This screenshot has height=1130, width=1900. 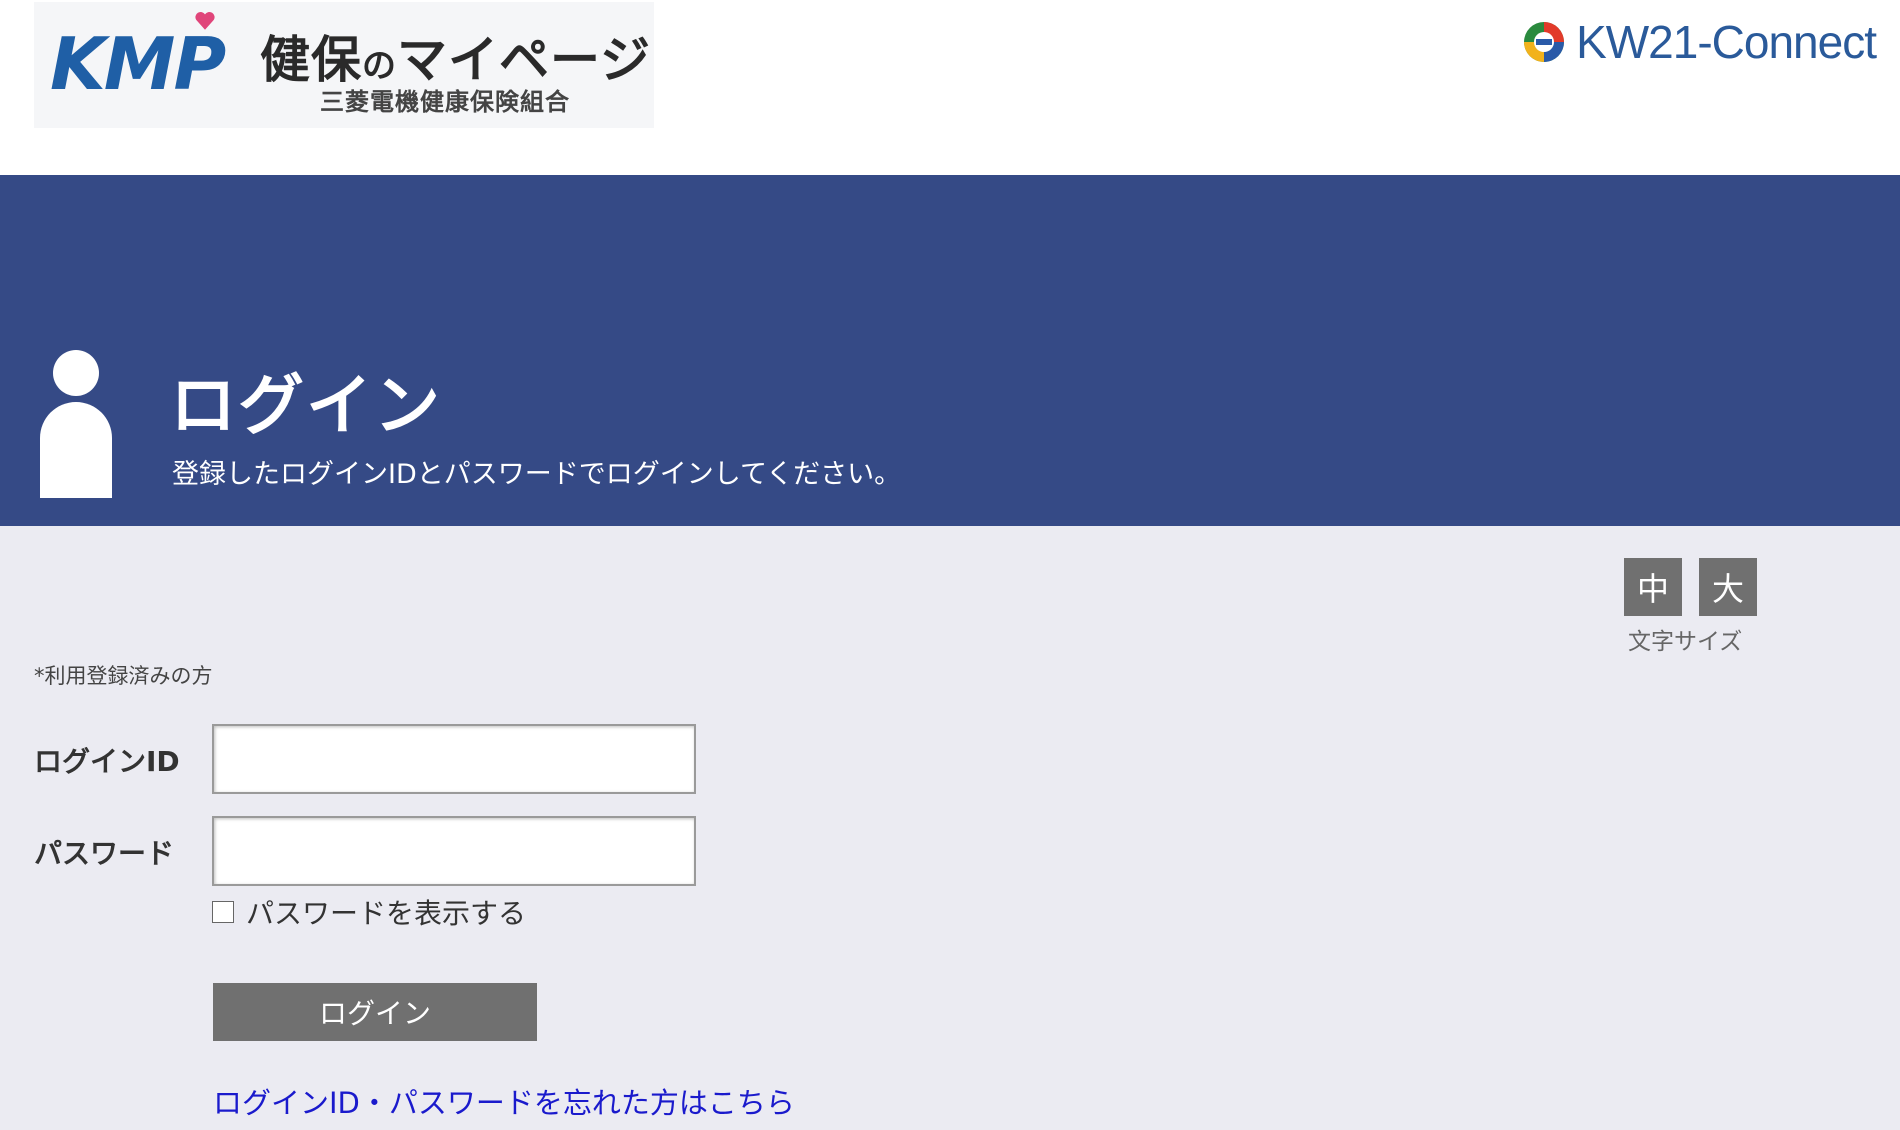 I want to click on login-id-input, so click(x=454, y=759).